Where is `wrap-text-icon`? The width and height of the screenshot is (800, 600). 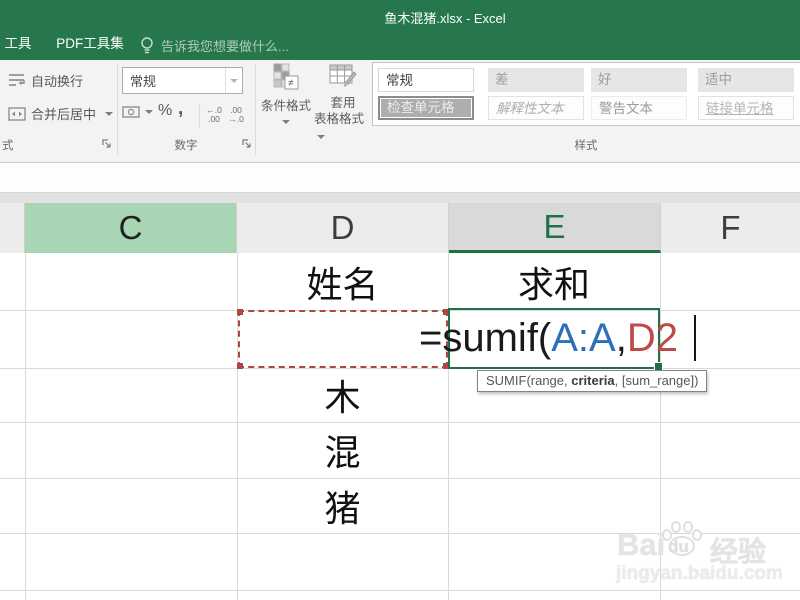 wrap-text-icon is located at coordinates (17, 80).